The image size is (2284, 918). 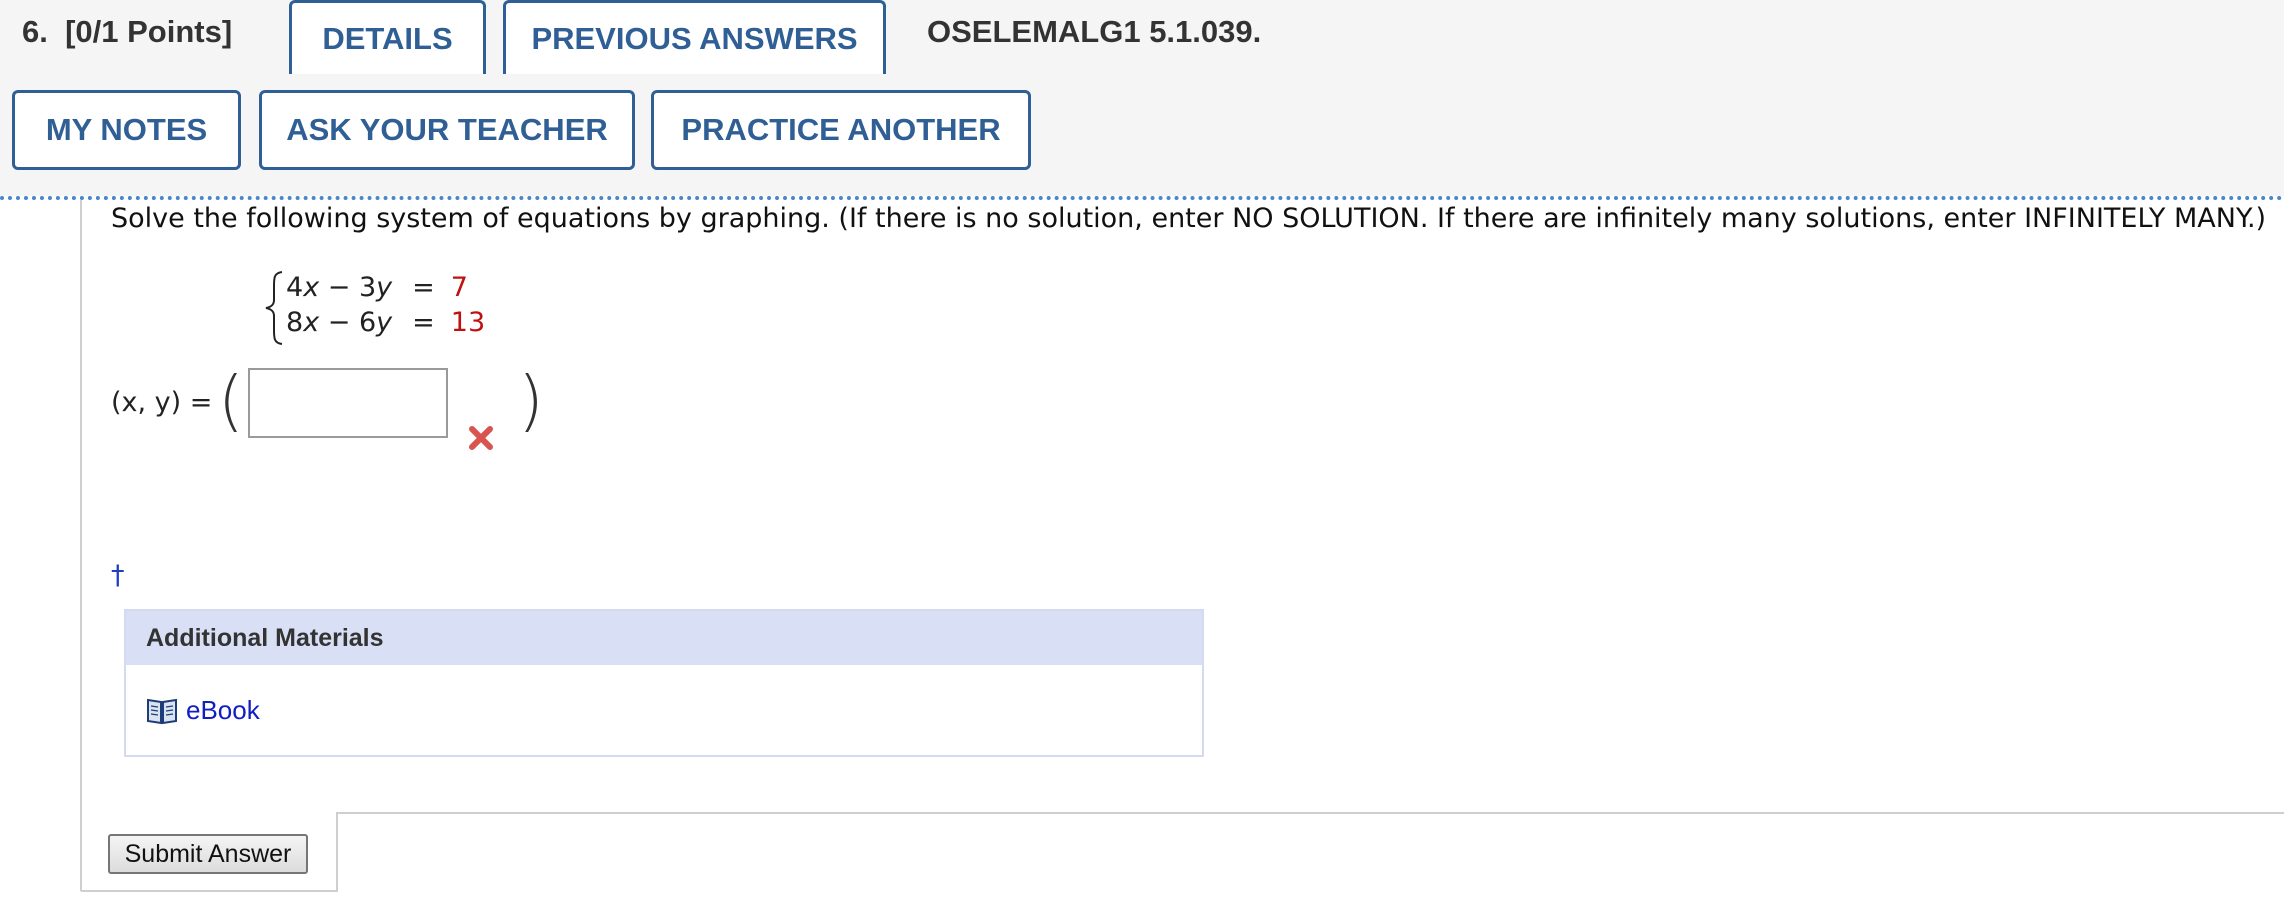 I want to click on answer-input, so click(x=348, y=403).